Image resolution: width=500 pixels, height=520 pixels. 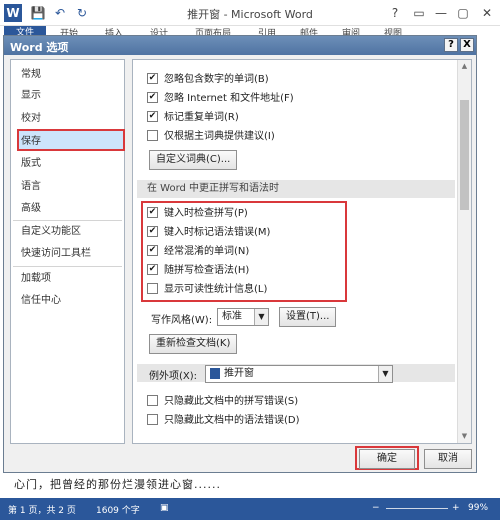 What do you see at coordinates (42, 509) in the screenshot?
I see `page-count: 第 1 页，共 2 页` at bounding box center [42, 509].